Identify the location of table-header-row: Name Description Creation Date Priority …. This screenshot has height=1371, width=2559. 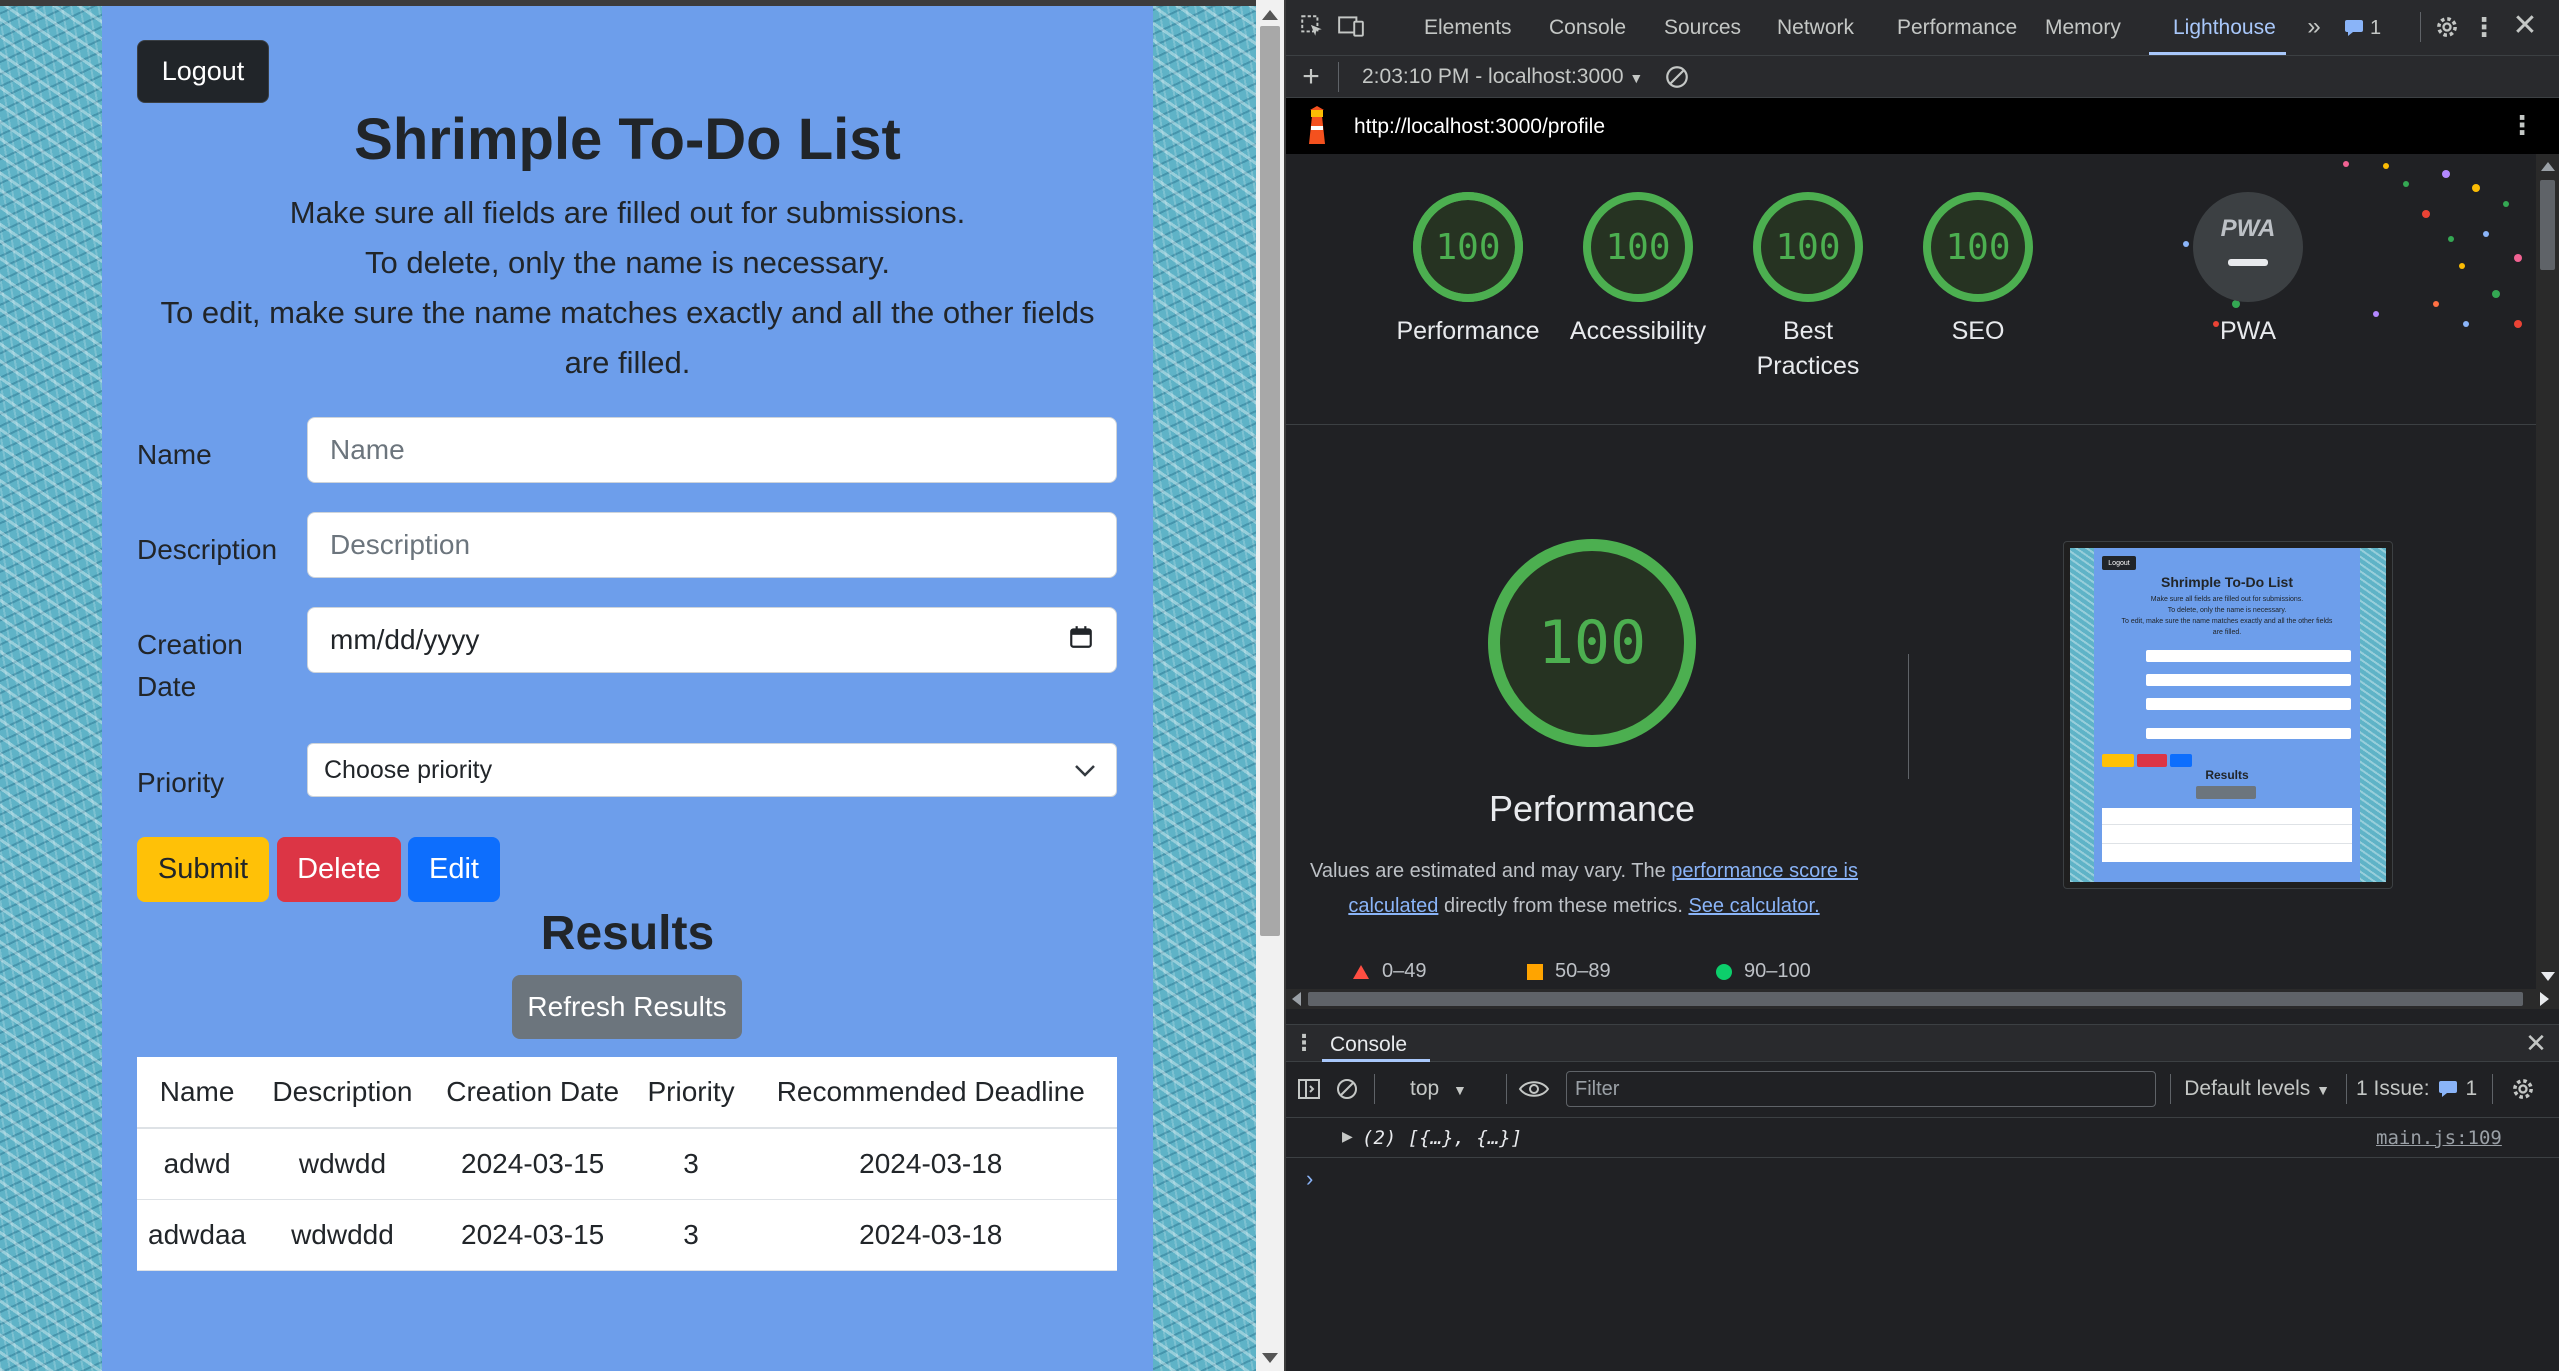
(627, 1093).